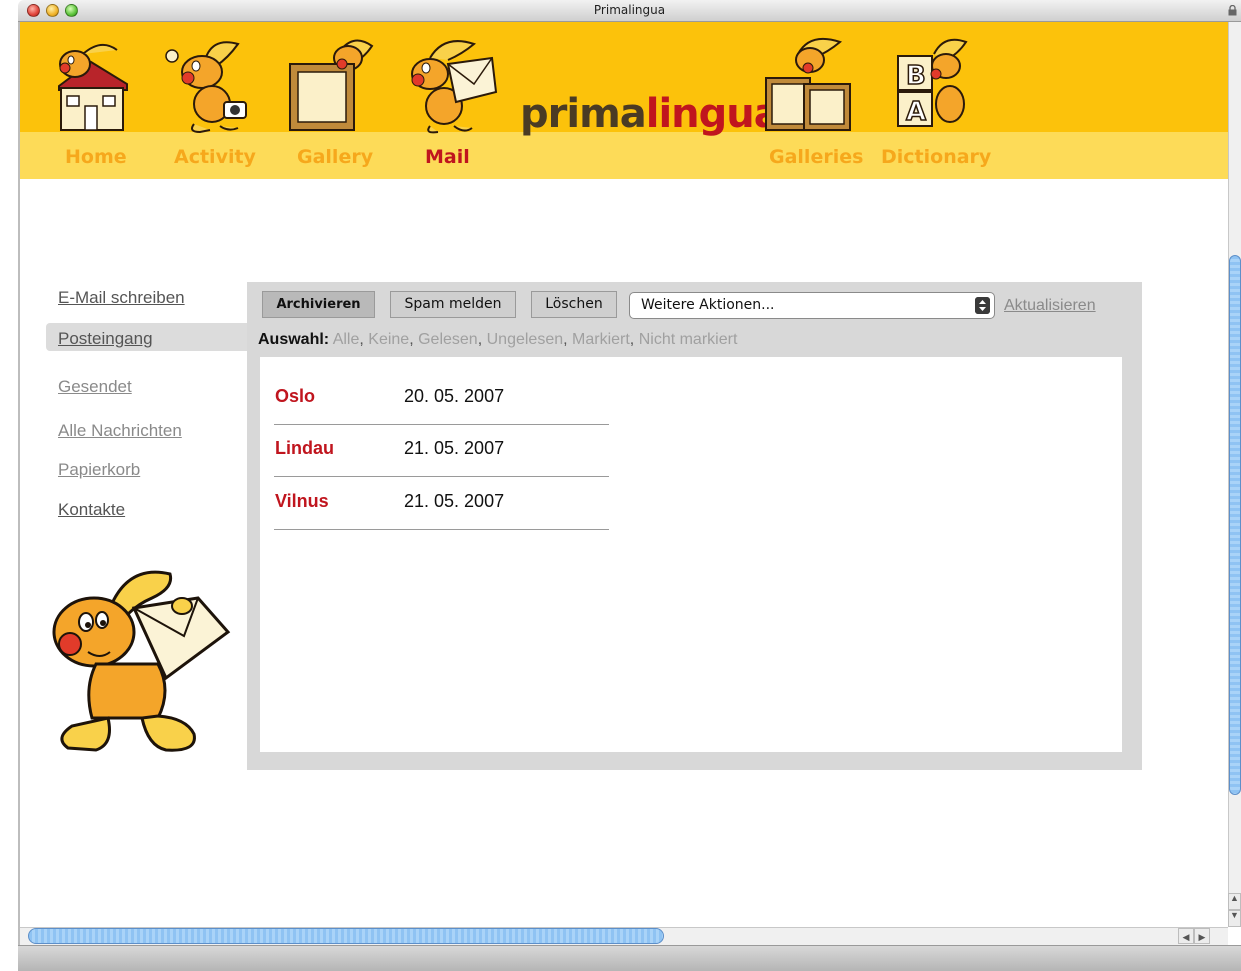  Describe the element at coordinates (930, 84) in the screenshot. I see `letter-blocks-icon: B A` at that location.